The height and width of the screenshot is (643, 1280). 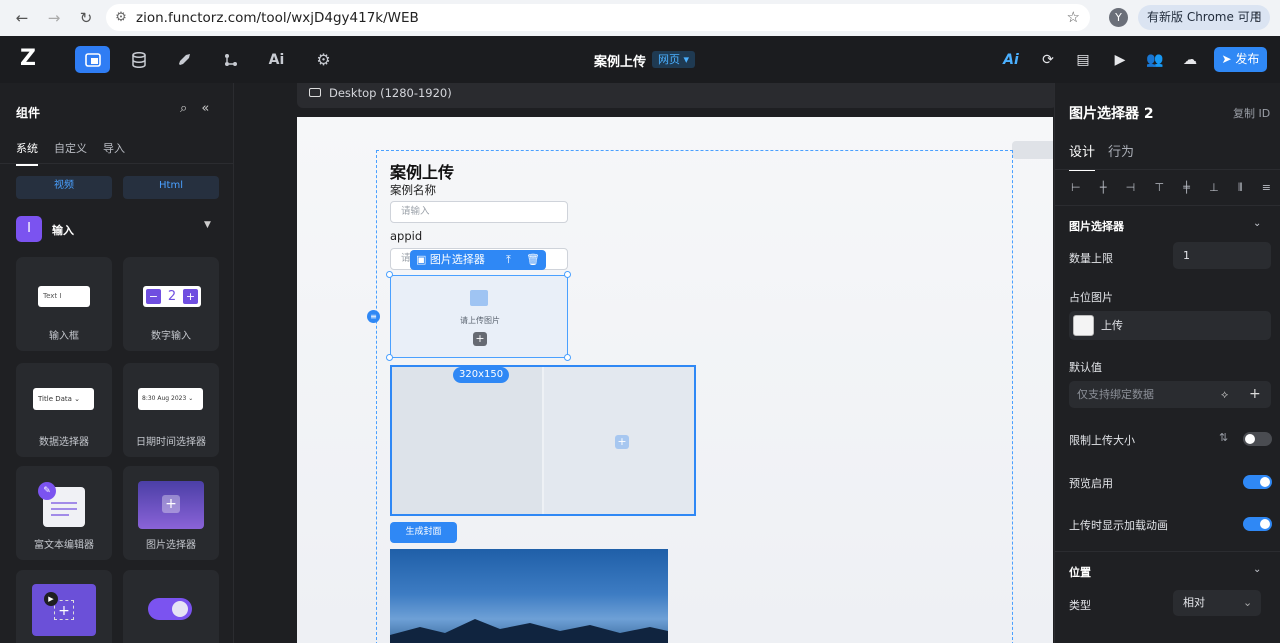 What do you see at coordinates (1170, 325) in the screenshot?
I see `placeholder-image-upload: 上传` at bounding box center [1170, 325].